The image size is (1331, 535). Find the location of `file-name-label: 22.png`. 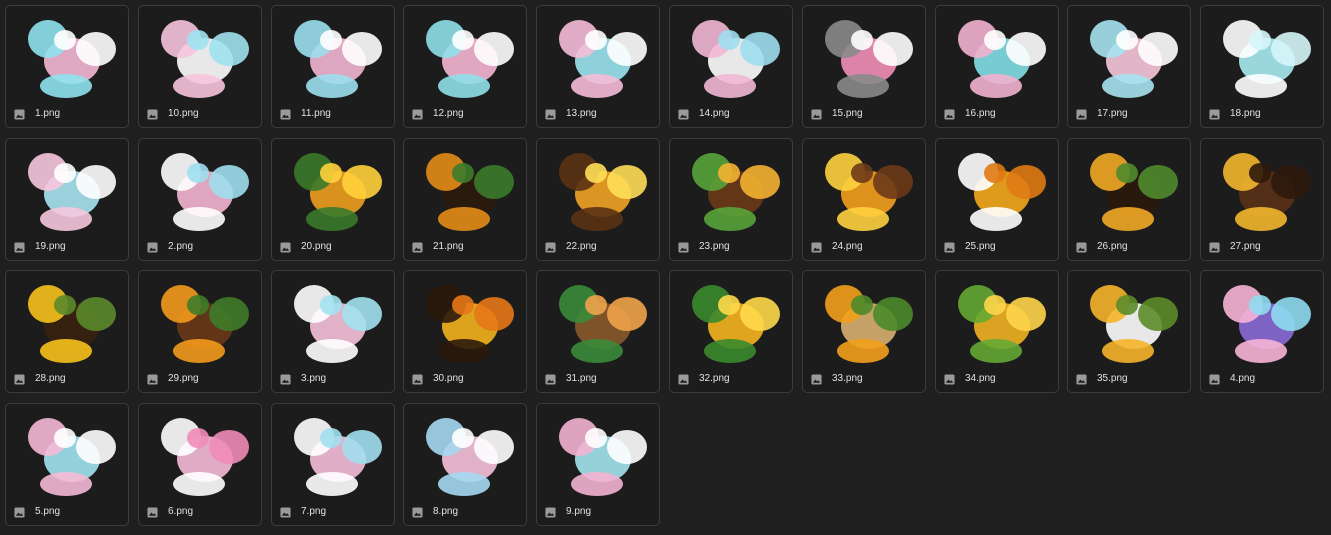

file-name-label: 22.png is located at coordinates (581, 246).